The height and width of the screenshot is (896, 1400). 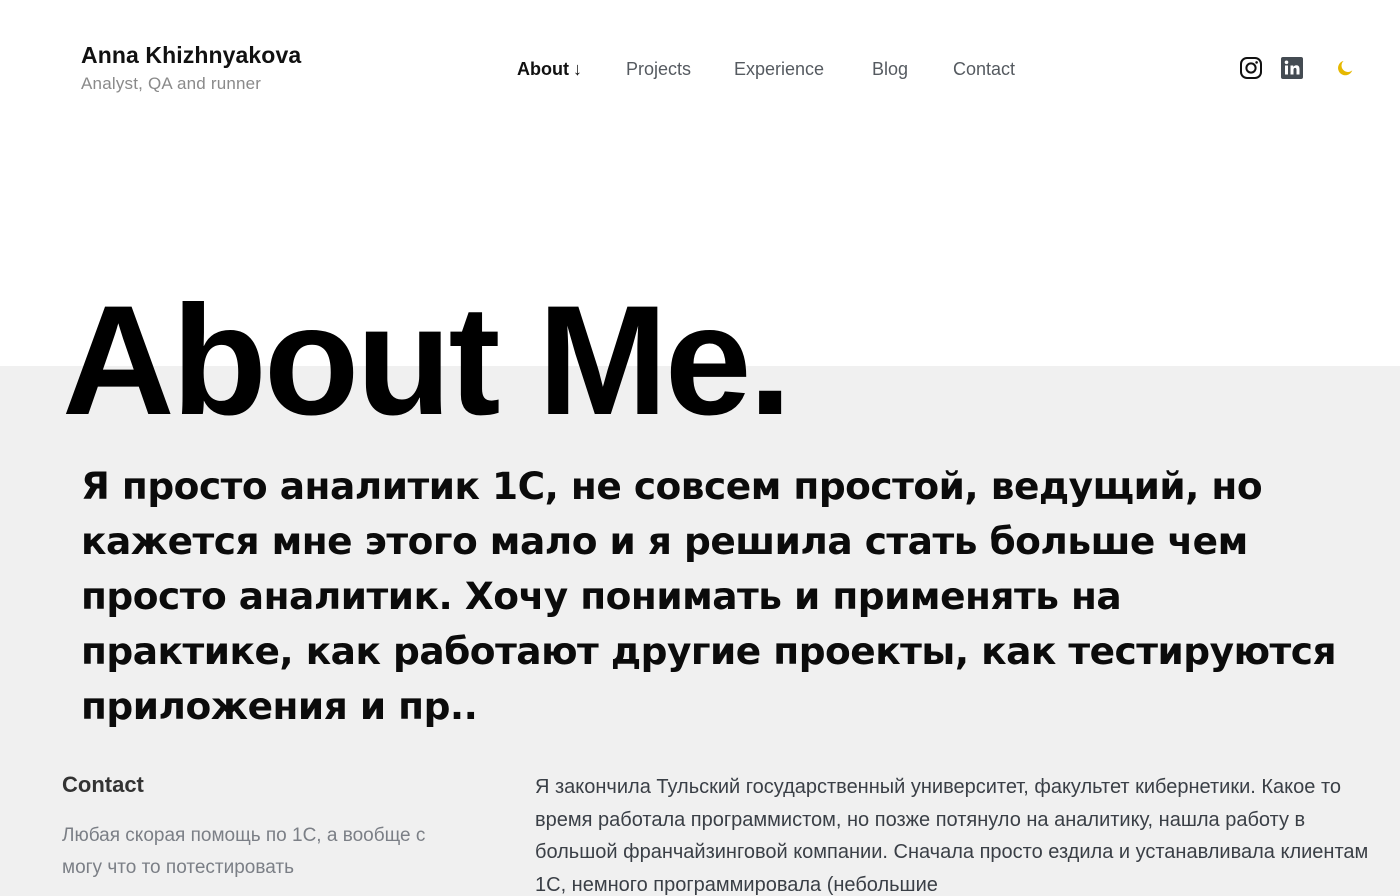 I want to click on moon-icon, so click(x=1345, y=68).